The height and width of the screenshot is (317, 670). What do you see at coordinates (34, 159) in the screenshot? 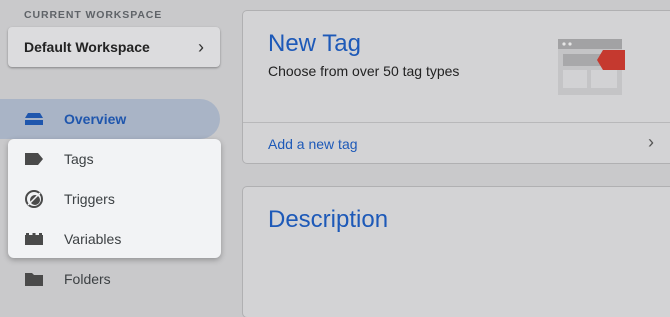
I see `tag-icon` at bounding box center [34, 159].